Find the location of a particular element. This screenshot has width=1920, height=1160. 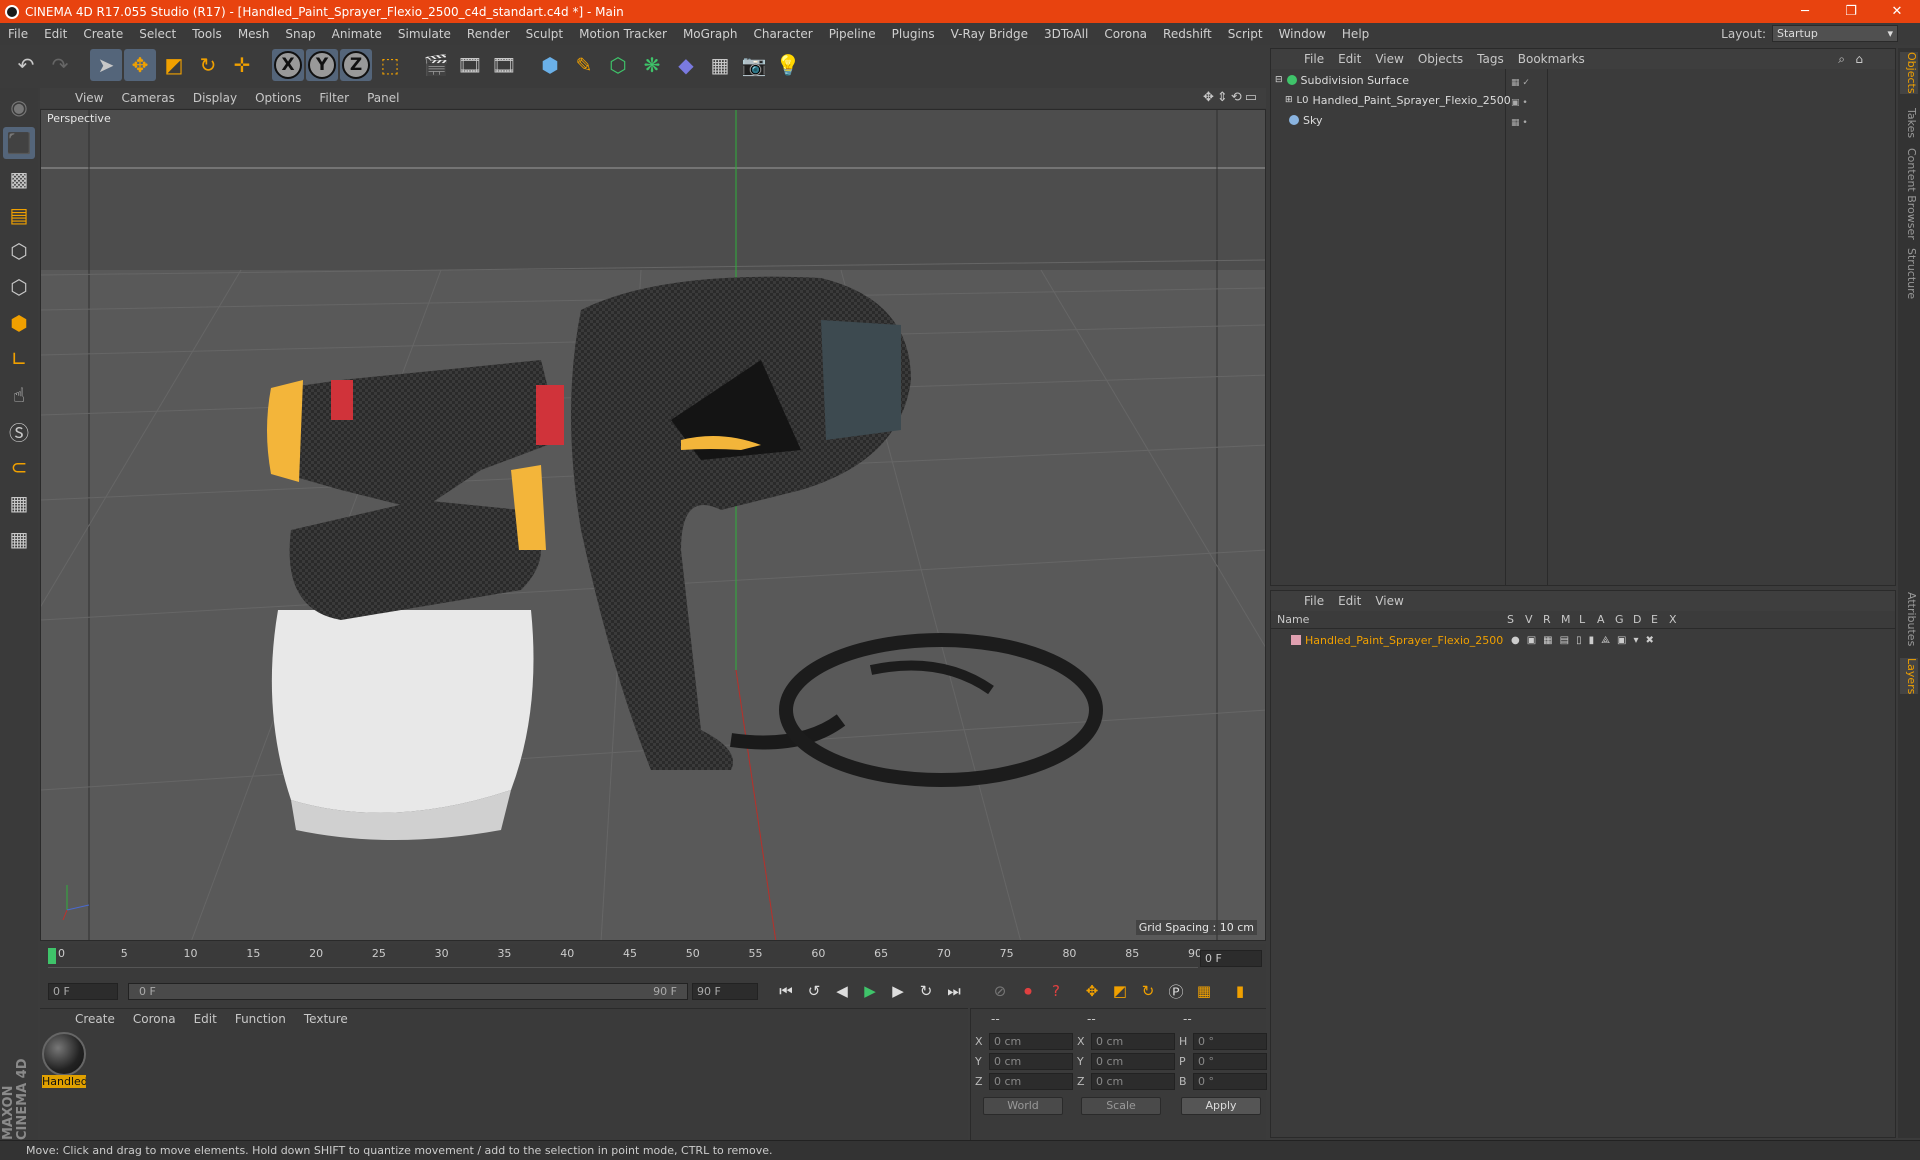

object-row-subdivision: ⊟ Subdivision Surface is located at coordinates (1342, 80).